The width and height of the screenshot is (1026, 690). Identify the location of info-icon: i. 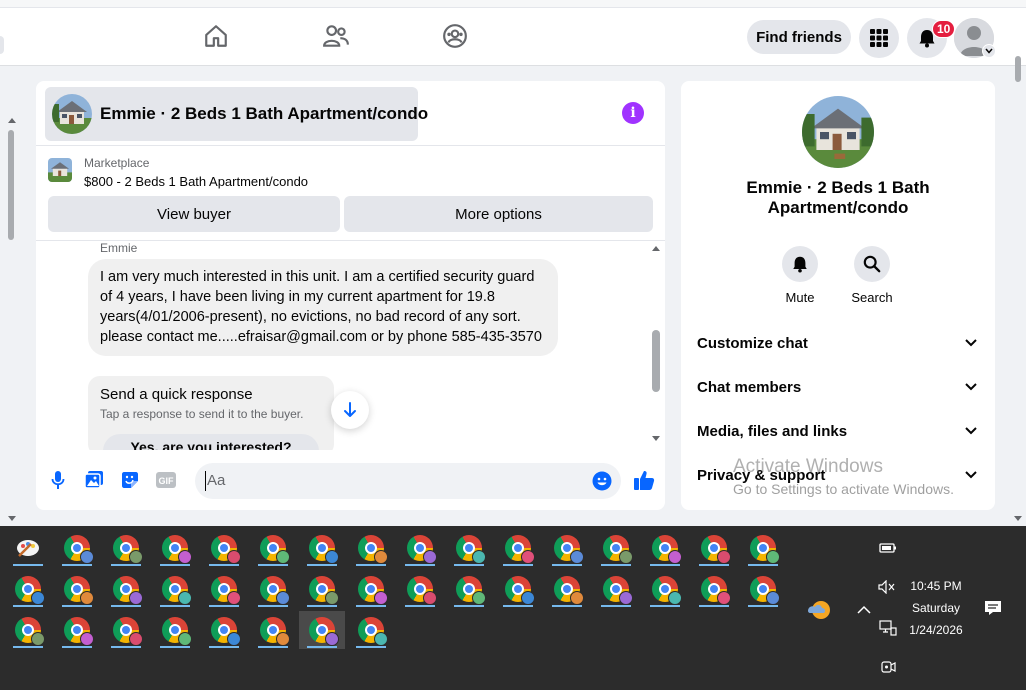
(633, 113).